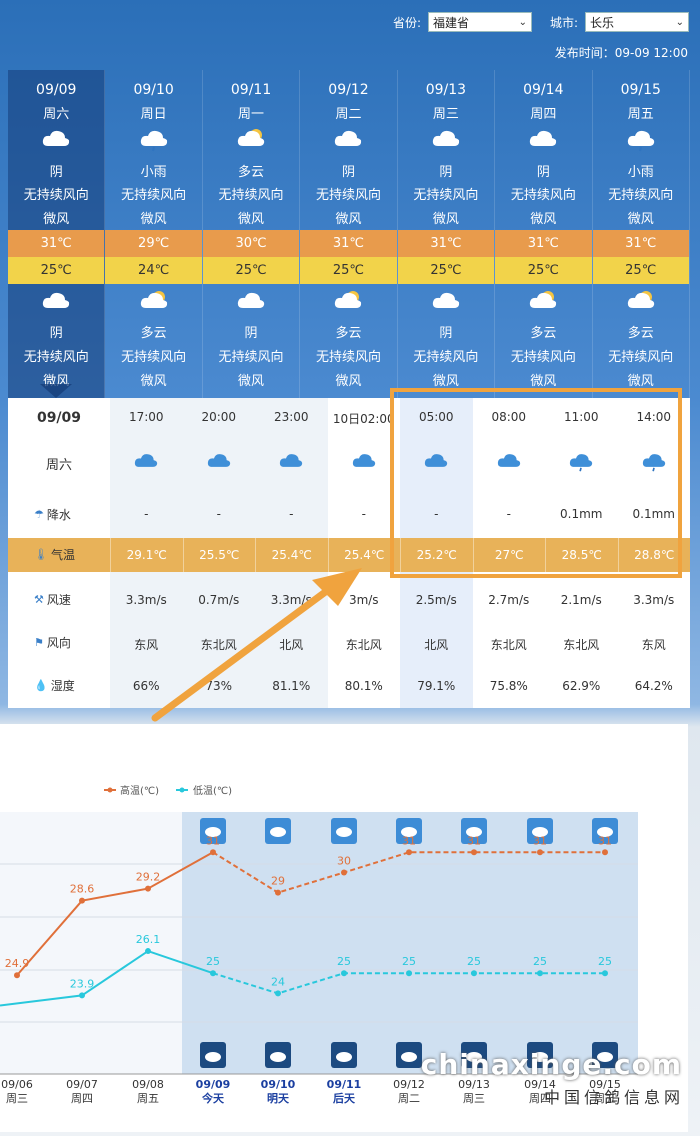 The width and height of the screenshot is (700, 1136). Describe the element at coordinates (82, 983) in the screenshot. I see `data-label: 23.9` at that location.